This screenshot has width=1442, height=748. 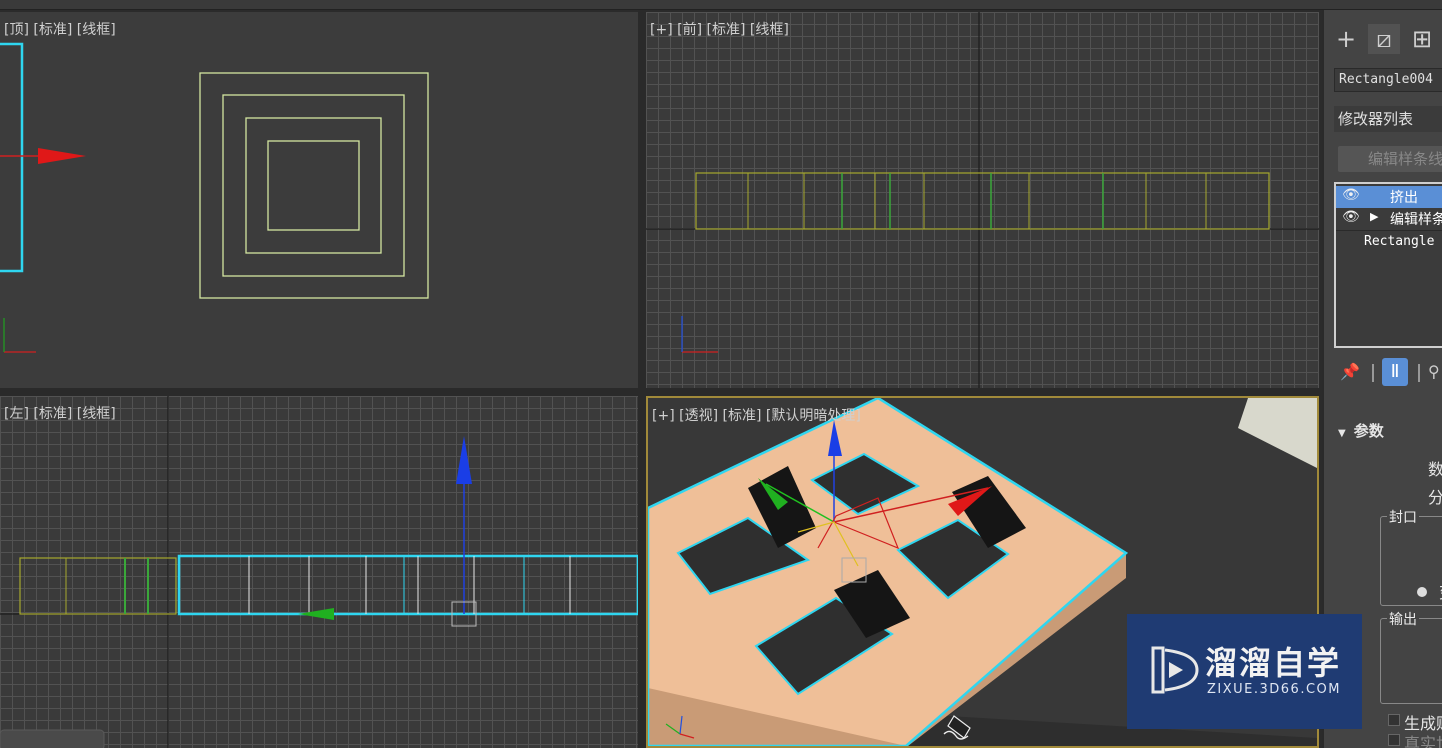 I want to click on stack-item-edit-spline: 👁 ▶ 编辑样条线, so click(x=1389, y=219).